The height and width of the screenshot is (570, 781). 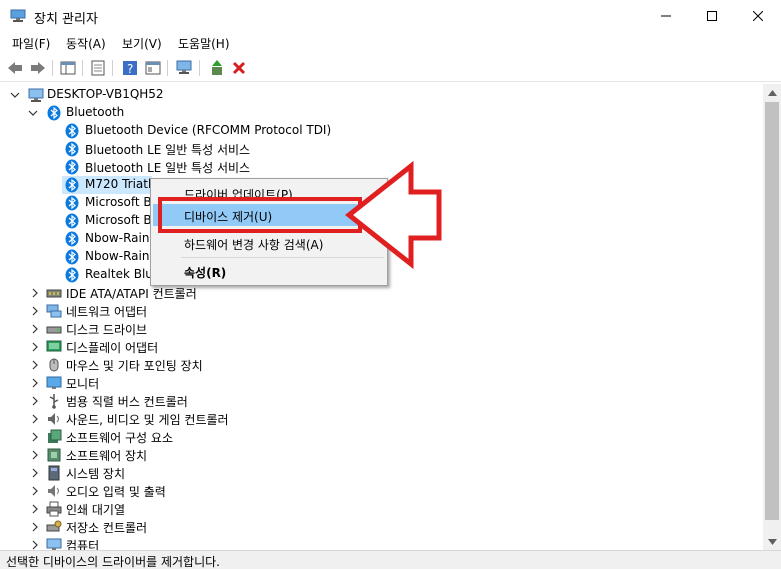 I want to click on tree-category: 컴퓨터, so click(x=381, y=543).